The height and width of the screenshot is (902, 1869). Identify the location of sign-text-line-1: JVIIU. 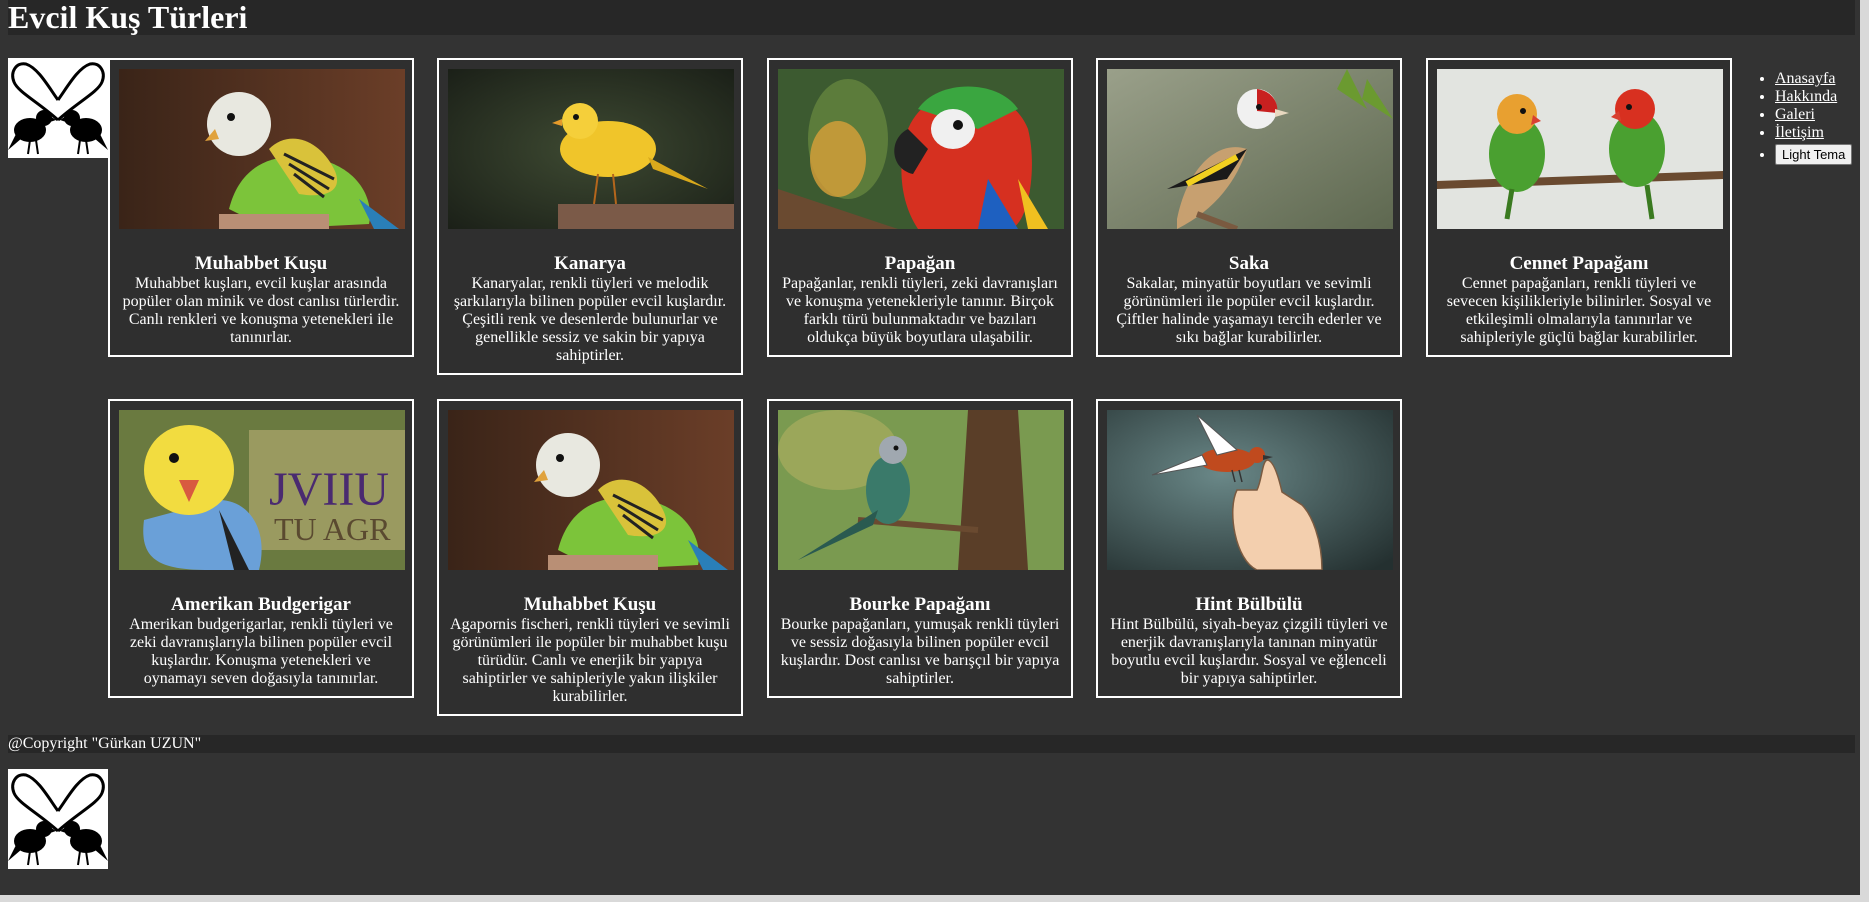
(329, 489).